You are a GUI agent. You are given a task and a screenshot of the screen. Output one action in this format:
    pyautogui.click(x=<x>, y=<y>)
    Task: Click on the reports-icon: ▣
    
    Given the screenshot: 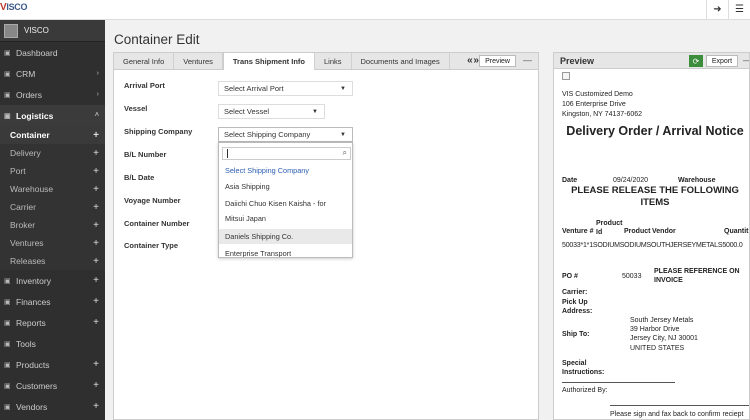 What is the action you would take?
    pyautogui.click(x=7, y=323)
    